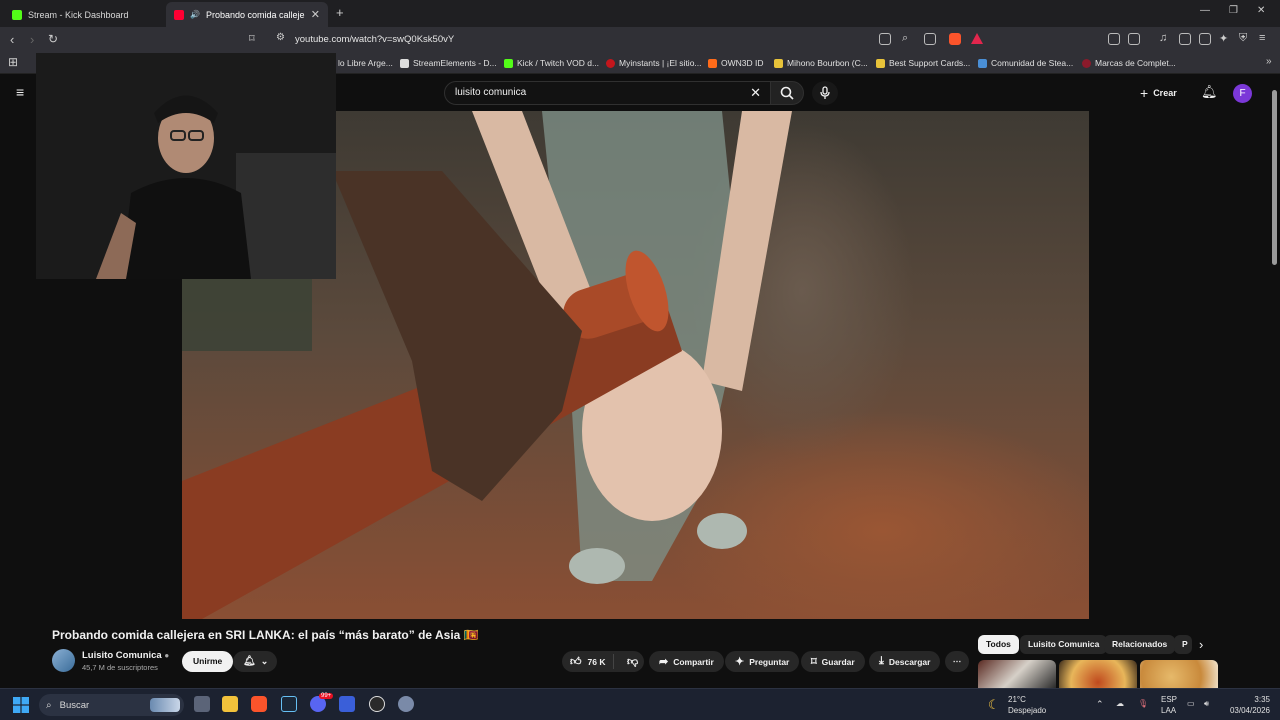  Describe the element at coordinates (21, 705) in the screenshot. I see `windows-start-icon` at that location.